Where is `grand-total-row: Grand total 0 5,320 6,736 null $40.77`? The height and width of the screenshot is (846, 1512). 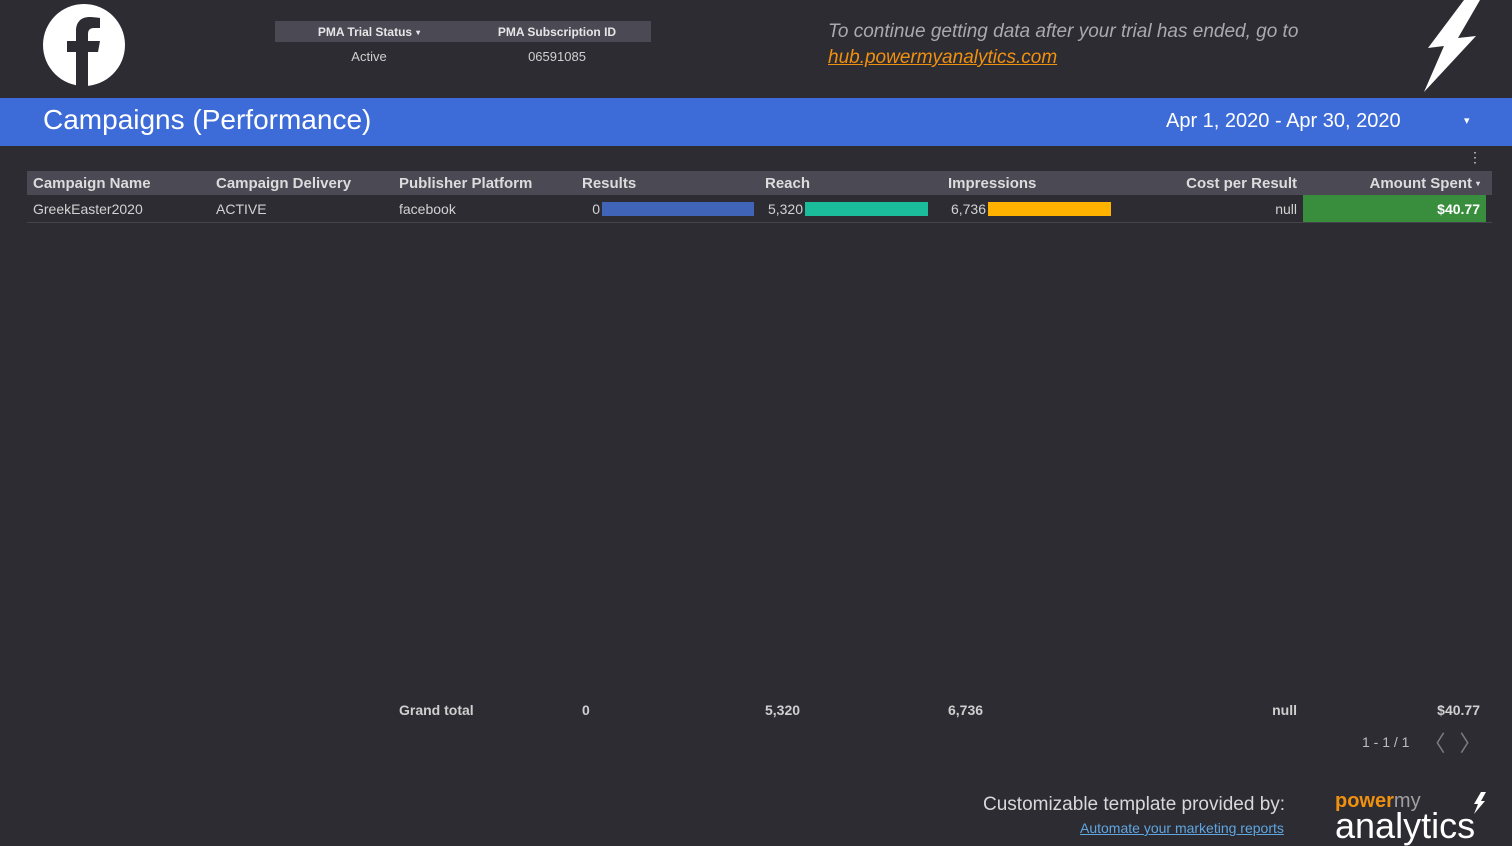
grand-total-row: Grand total 0 5,320 6,736 null $40.77 is located at coordinates (759, 710).